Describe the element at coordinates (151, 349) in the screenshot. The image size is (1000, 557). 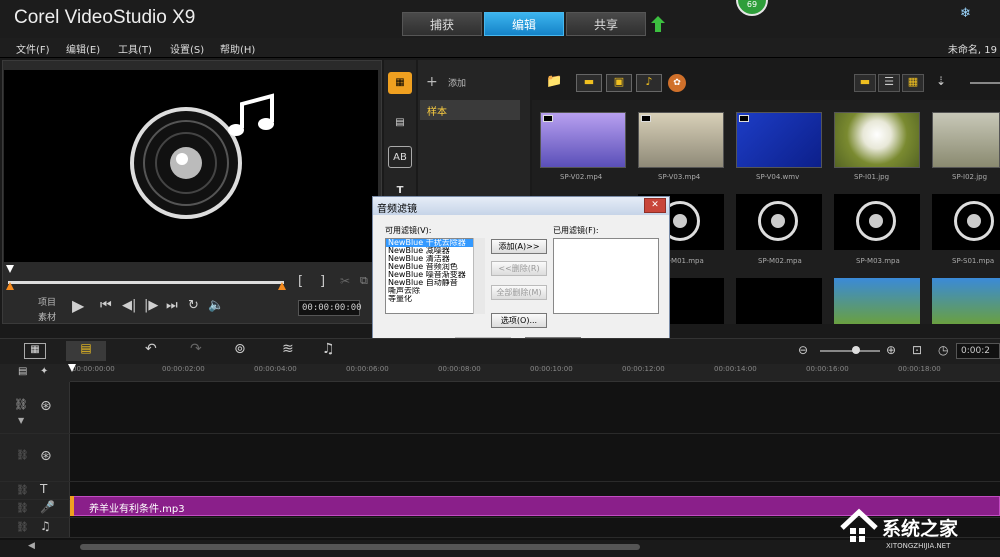
I see `undo-icon: ↶` at that location.